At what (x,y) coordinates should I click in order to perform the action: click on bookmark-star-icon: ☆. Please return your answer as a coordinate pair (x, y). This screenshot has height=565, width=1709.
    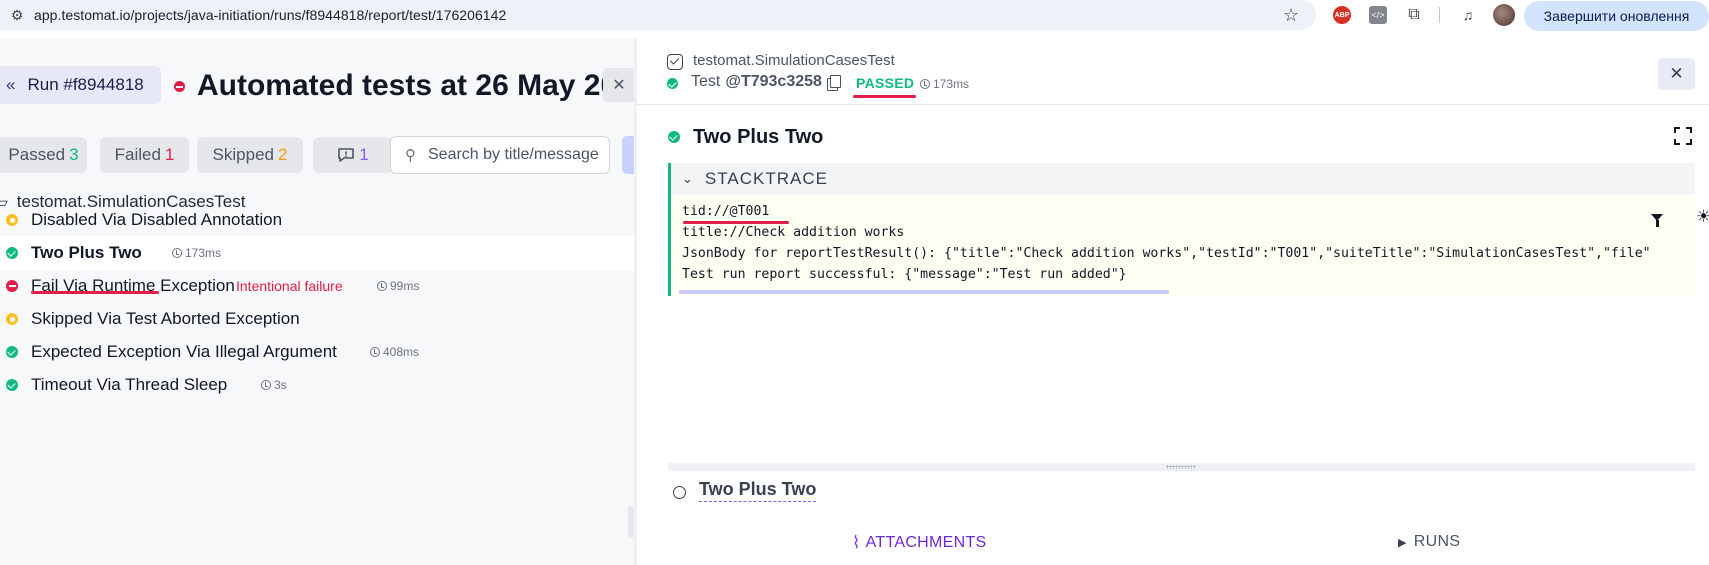
    Looking at the image, I should click on (1291, 15).